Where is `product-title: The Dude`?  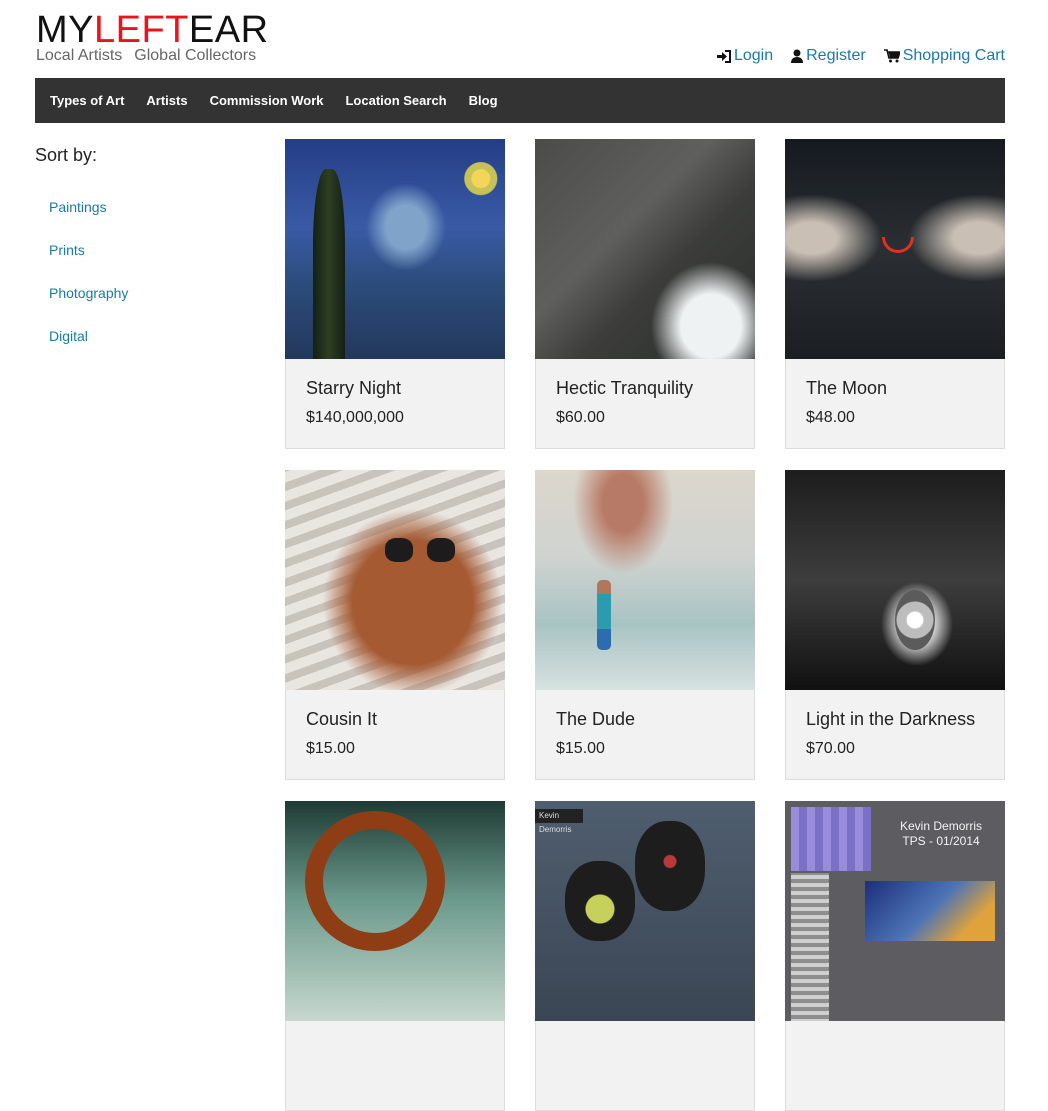
product-title: The Dude is located at coordinates (655, 719).